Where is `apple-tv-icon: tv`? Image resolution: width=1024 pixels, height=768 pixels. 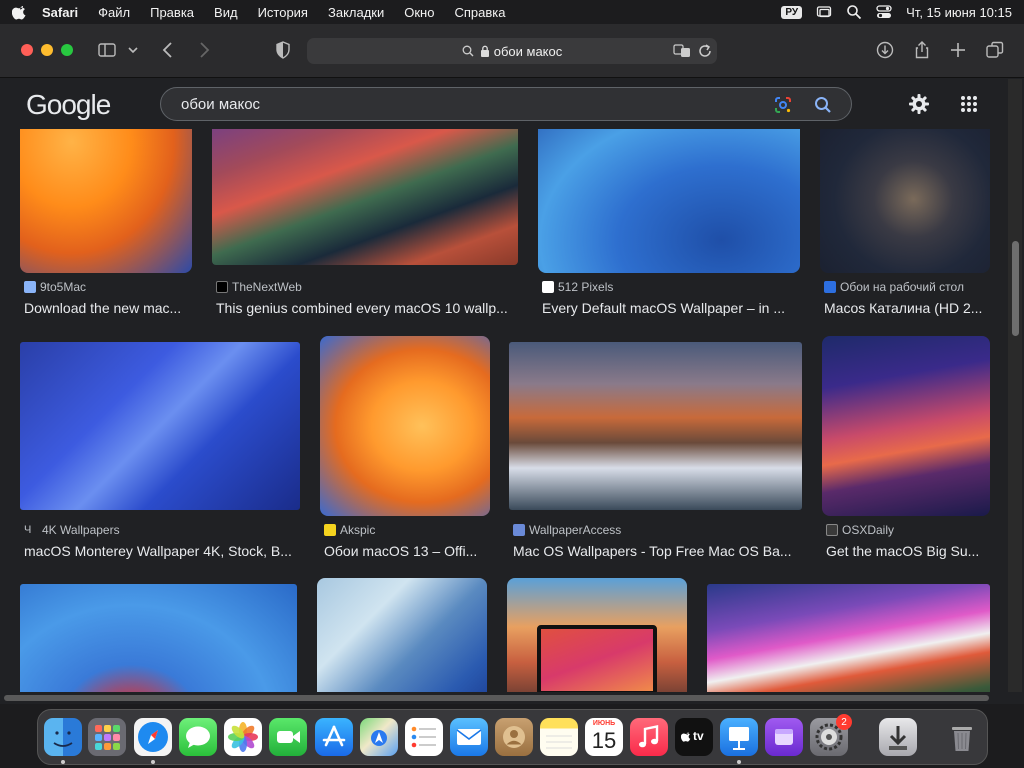
apple-tv-icon: tv is located at coordinates (694, 737).